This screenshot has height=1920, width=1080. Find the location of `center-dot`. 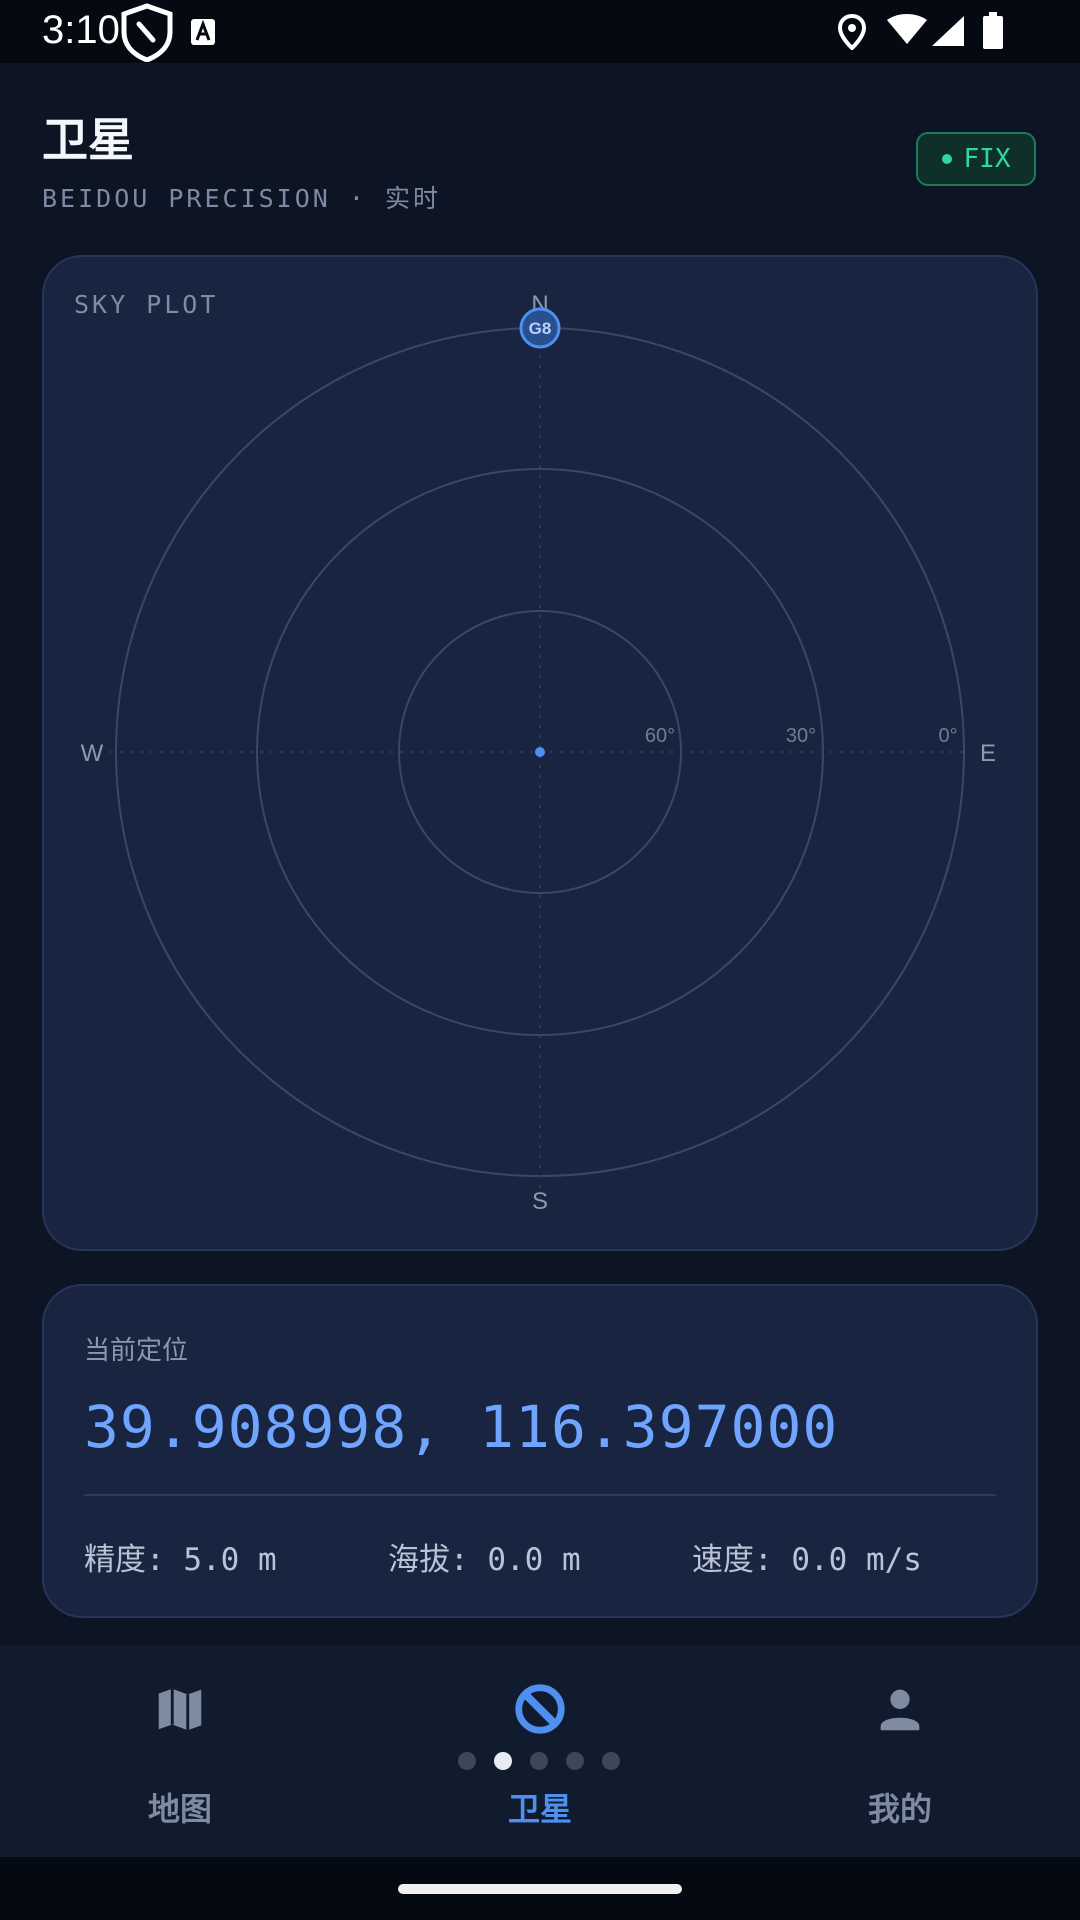

center-dot is located at coordinates (540, 752).